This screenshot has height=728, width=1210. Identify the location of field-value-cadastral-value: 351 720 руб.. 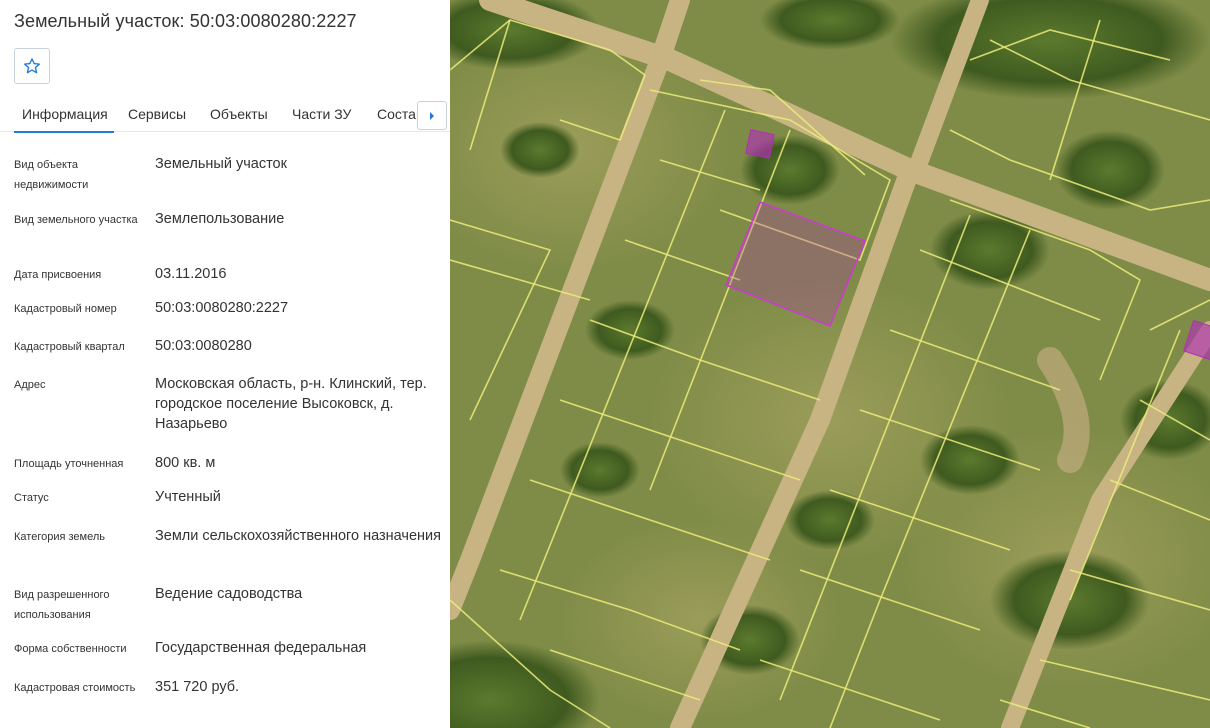
(197, 687).